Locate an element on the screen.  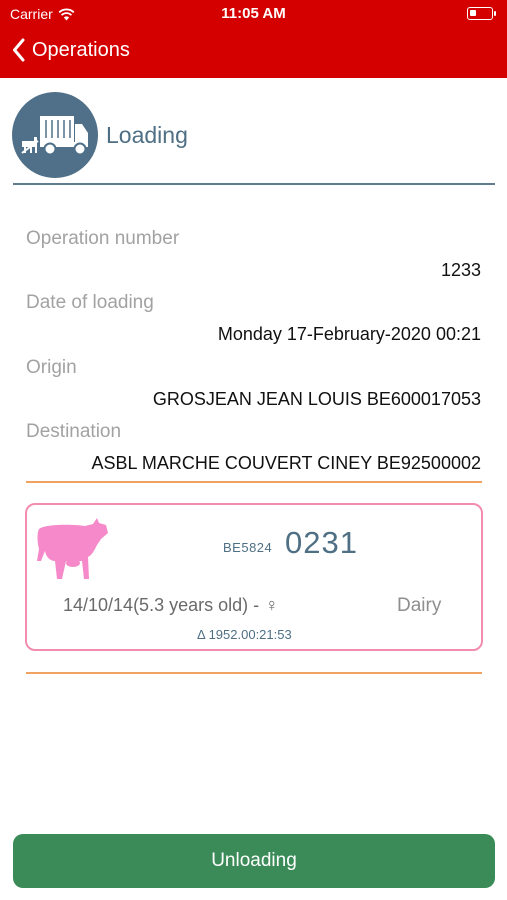
unloading-button: Unloading is located at coordinates (254, 861).